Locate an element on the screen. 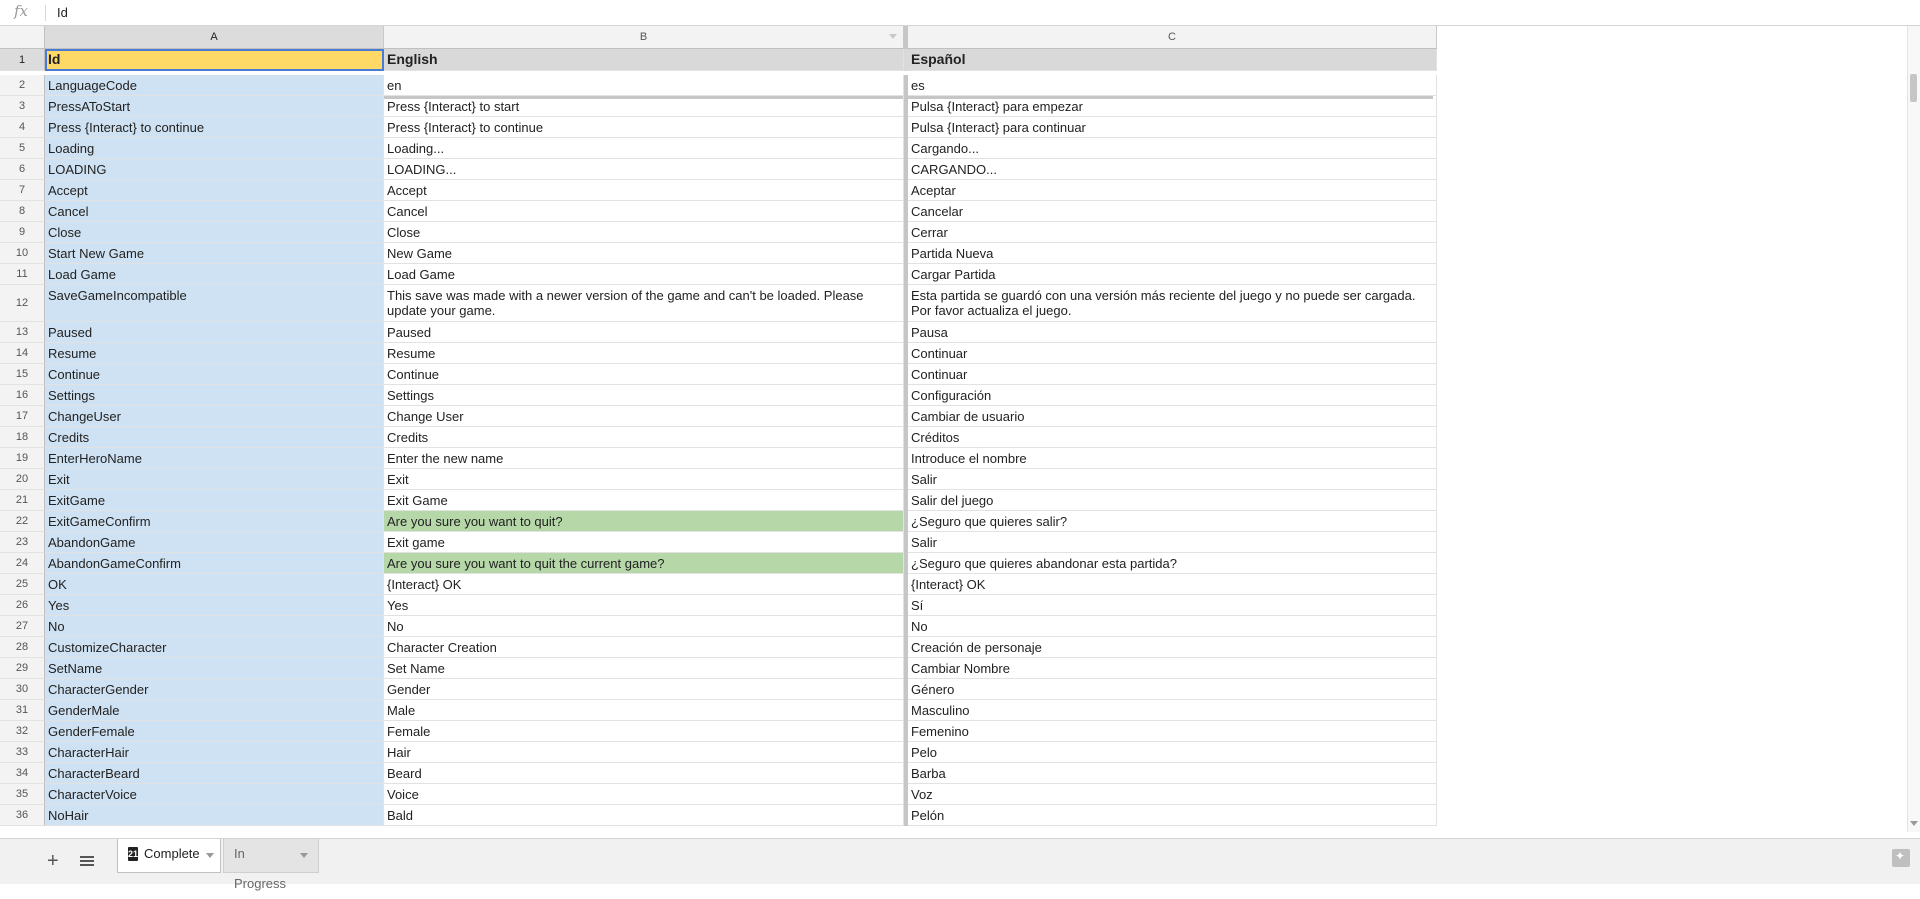 Image resolution: width=1920 pixels, height=899 pixels. cell-id: Close is located at coordinates (214, 232).